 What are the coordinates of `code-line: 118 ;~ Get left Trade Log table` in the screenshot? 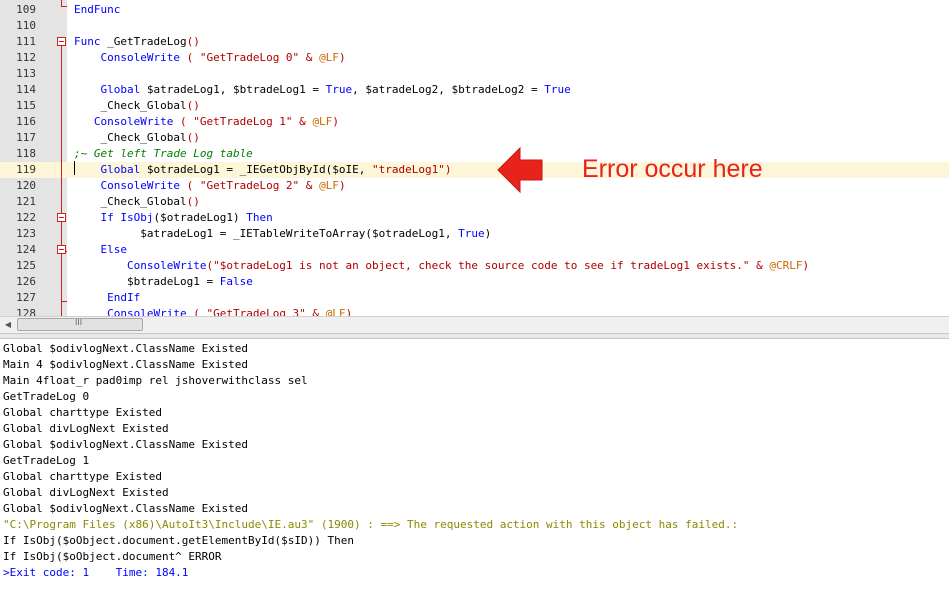 It's located at (474, 154).